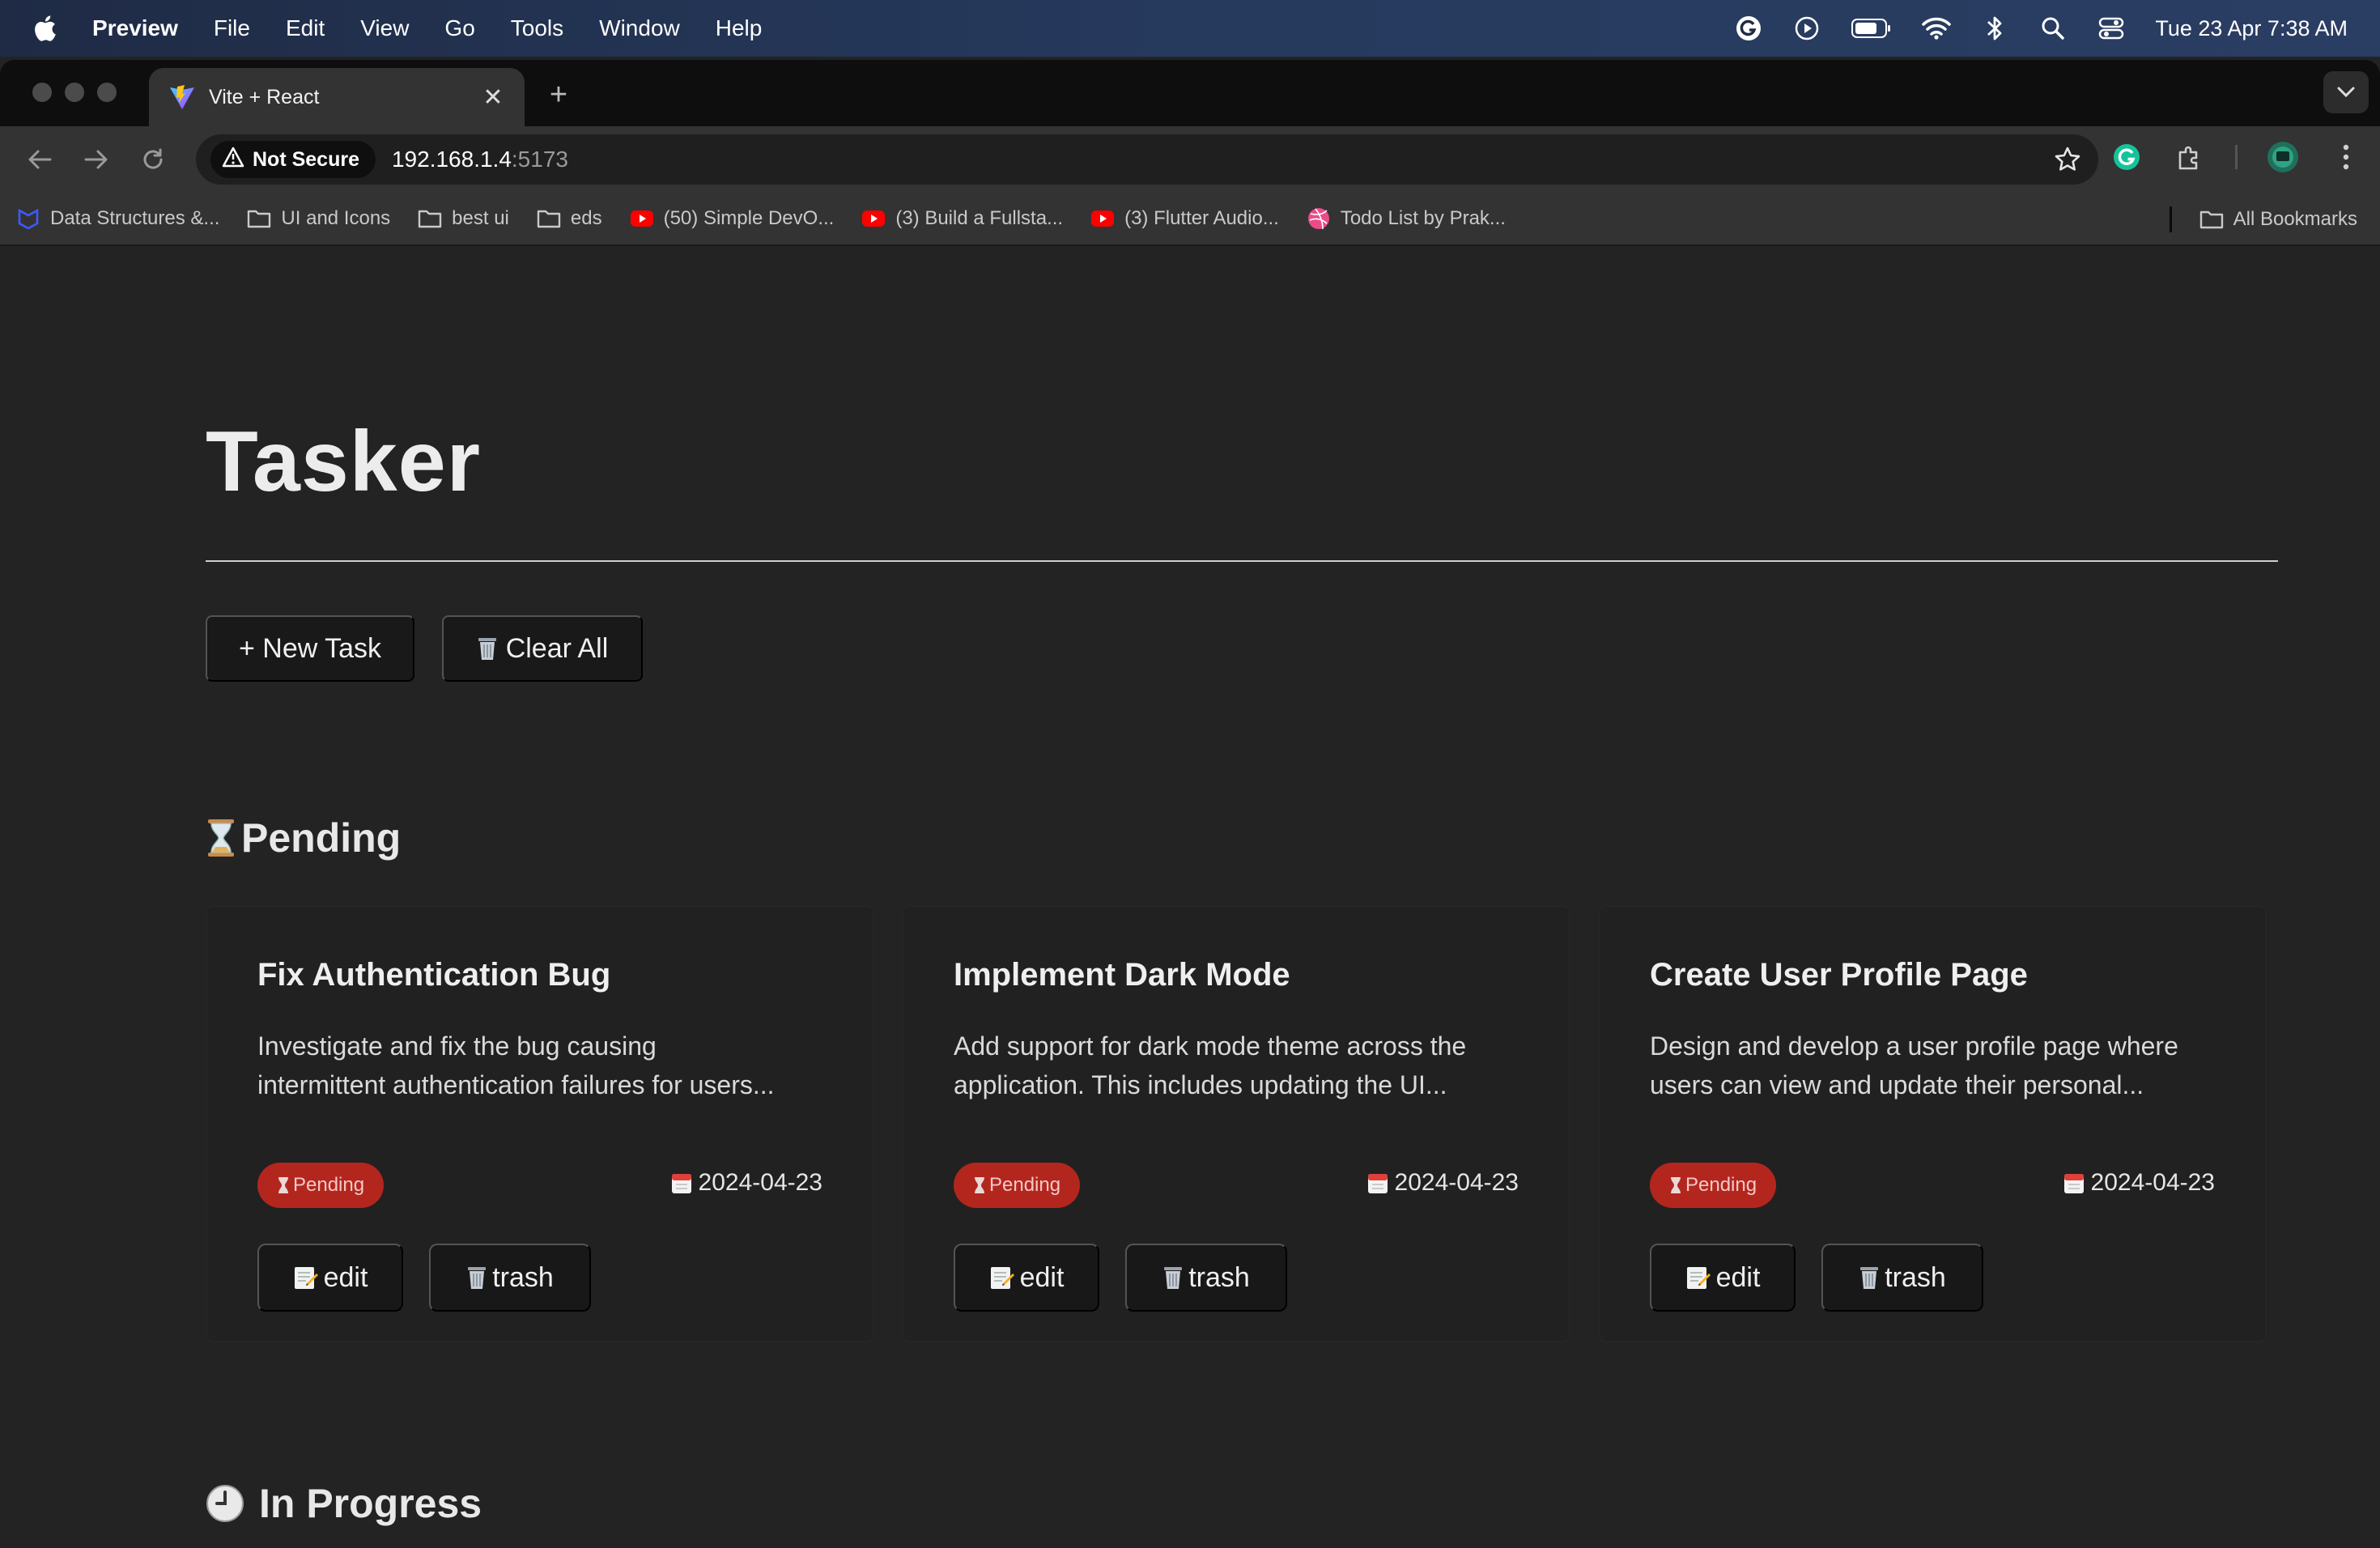 The image size is (2380, 1548). I want to click on url-host: 192.168.1.4, so click(451, 159).